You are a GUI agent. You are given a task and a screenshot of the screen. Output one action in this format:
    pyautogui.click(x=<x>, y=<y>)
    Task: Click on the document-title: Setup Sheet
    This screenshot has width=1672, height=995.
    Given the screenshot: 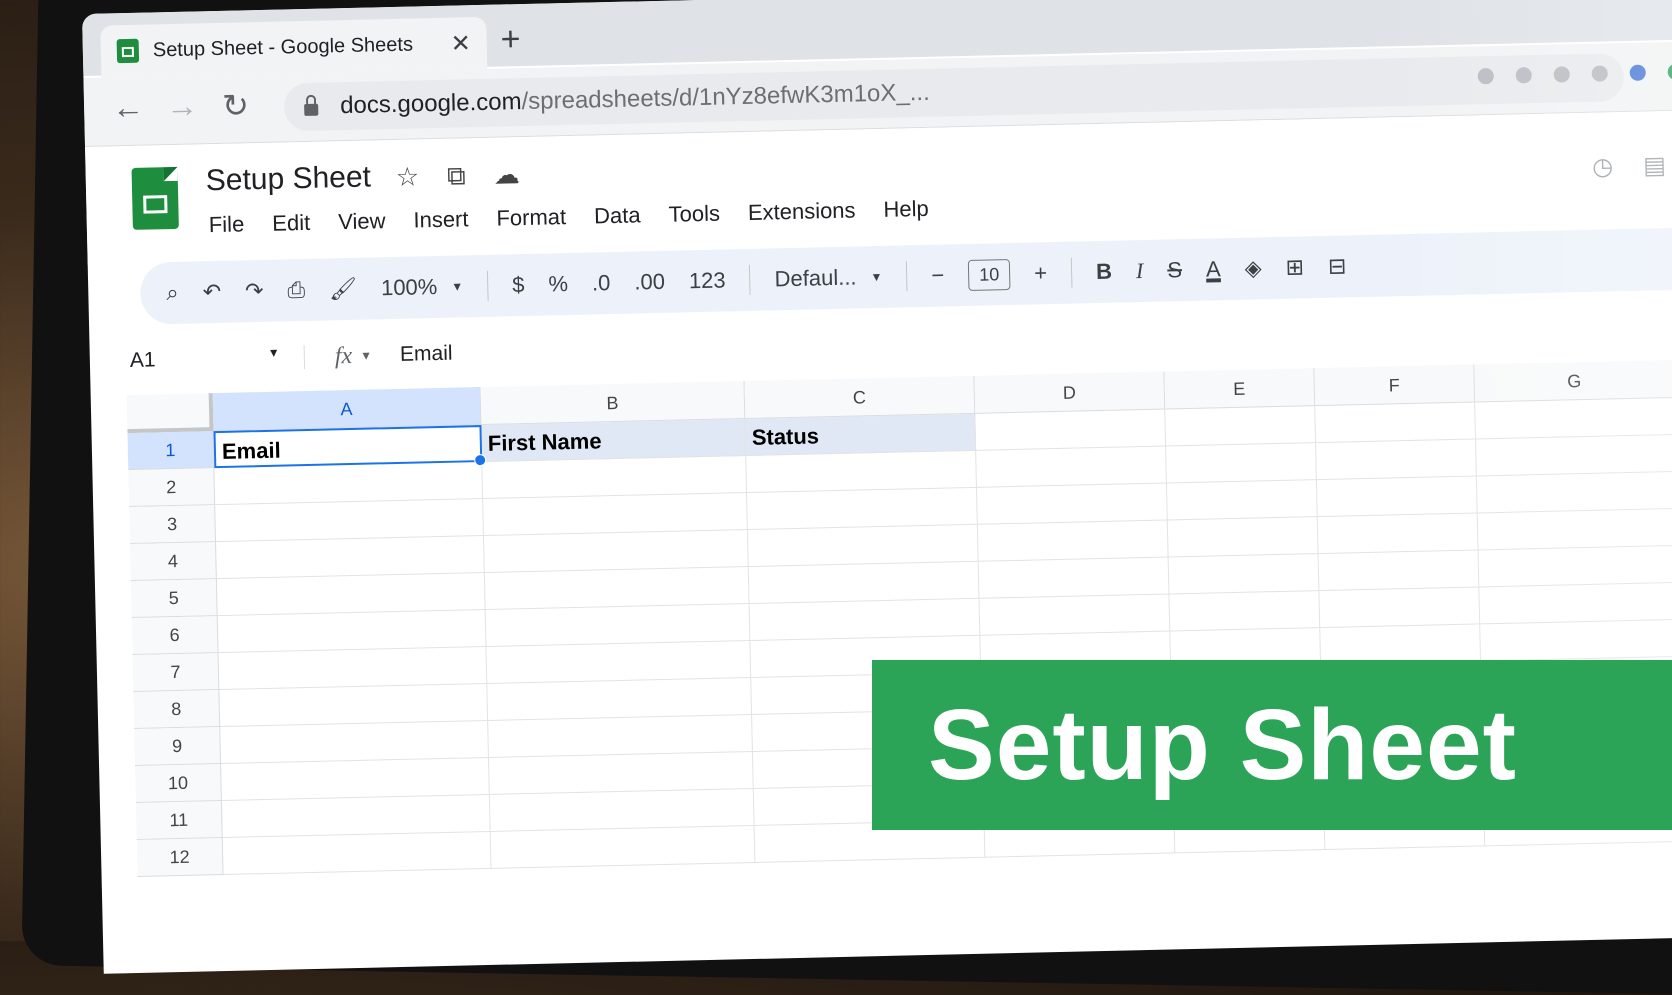 What is the action you would take?
    pyautogui.click(x=288, y=179)
    